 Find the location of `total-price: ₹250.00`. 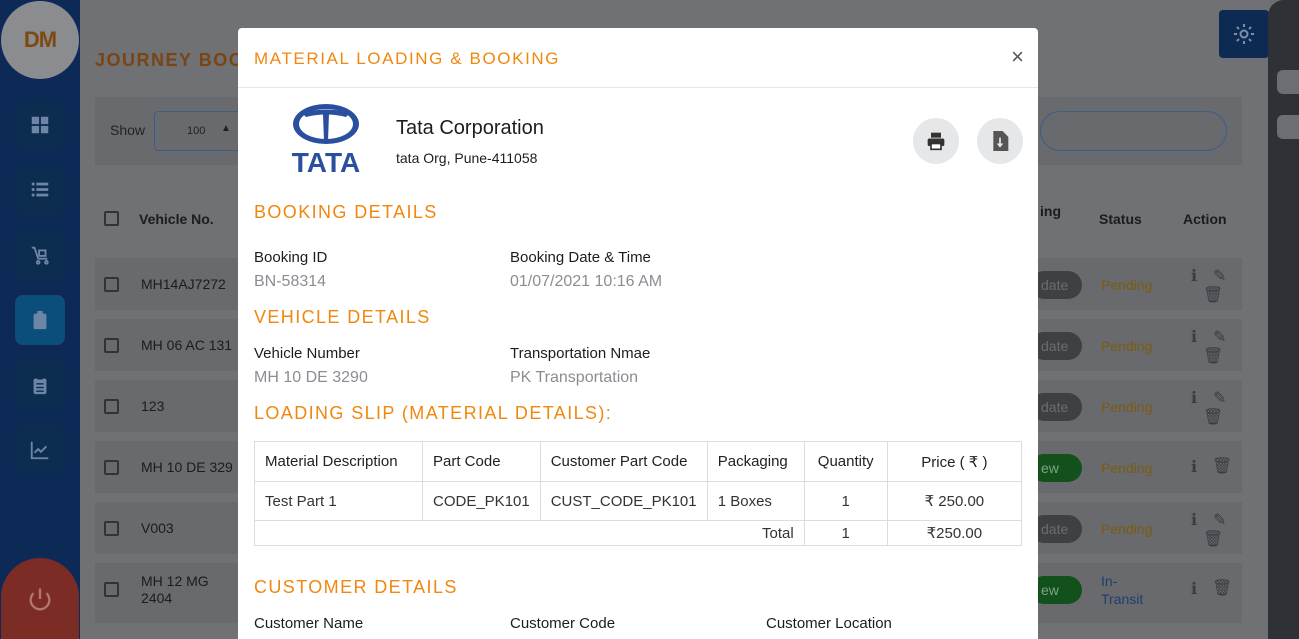

total-price: ₹250.00 is located at coordinates (954, 533).